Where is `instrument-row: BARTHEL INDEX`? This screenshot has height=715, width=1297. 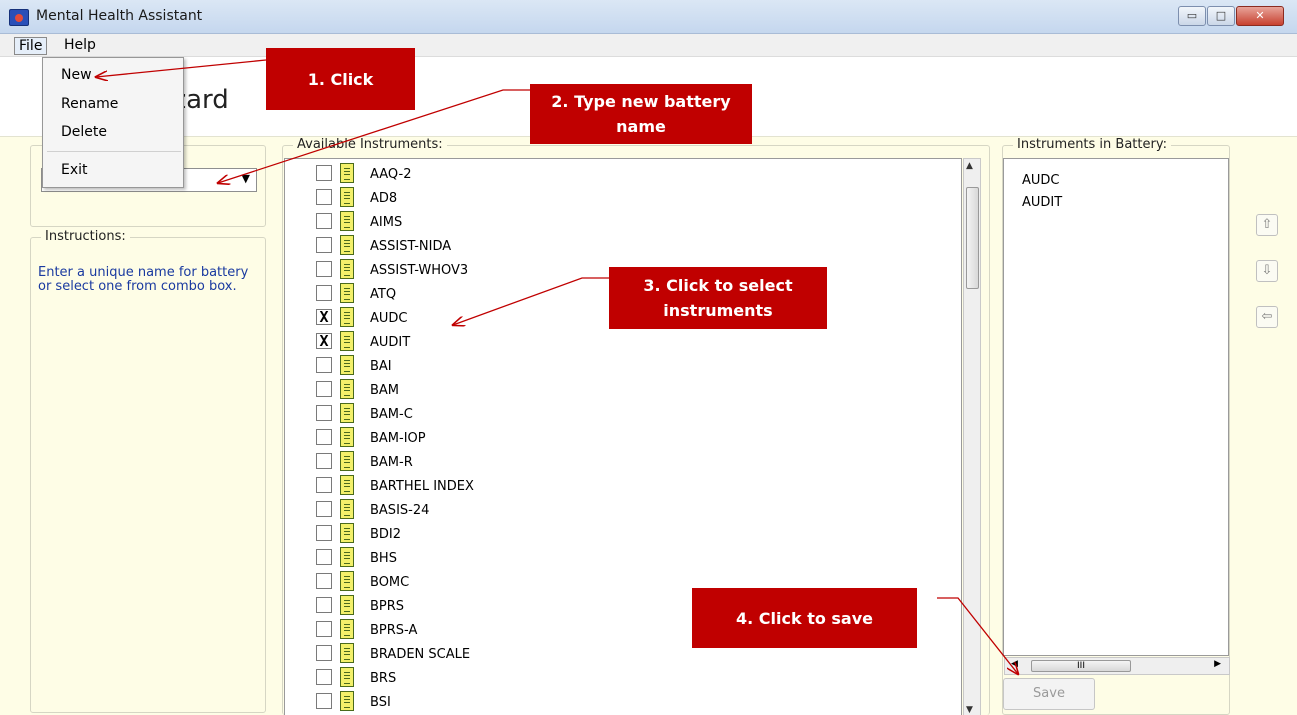 instrument-row: BARTHEL INDEX is located at coordinates (615, 486).